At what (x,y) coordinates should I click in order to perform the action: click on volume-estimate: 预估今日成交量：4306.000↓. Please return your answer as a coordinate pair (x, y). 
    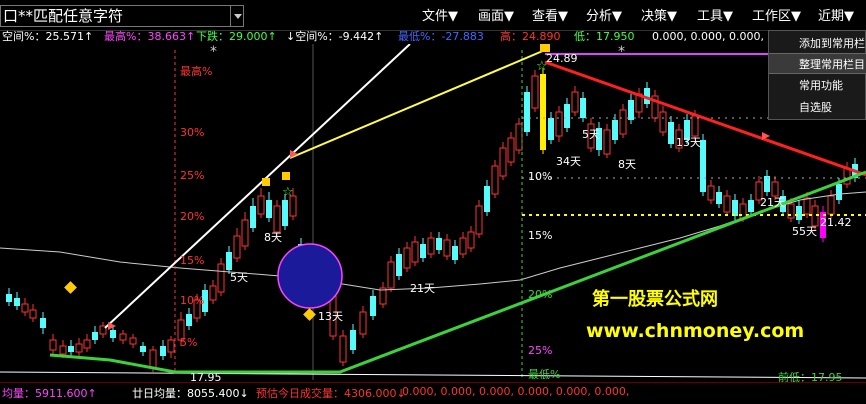
    Looking at the image, I should click on (331, 393).